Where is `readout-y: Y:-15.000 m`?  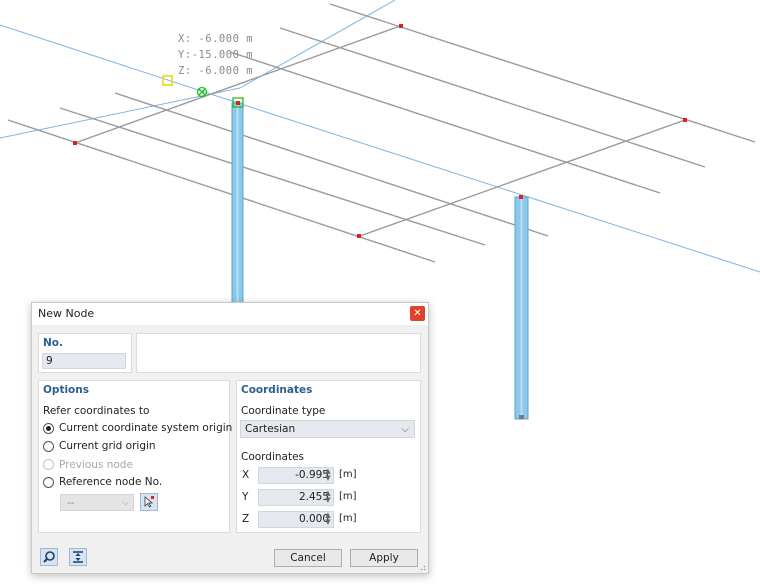 readout-y: Y:-15.000 m is located at coordinates (216, 55).